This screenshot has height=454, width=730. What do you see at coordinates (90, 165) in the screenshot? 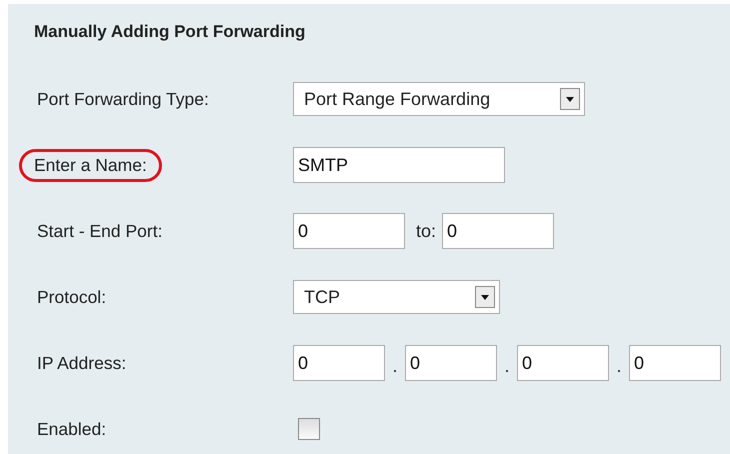
I see `field-label: Enter a Name:` at bounding box center [90, 165].